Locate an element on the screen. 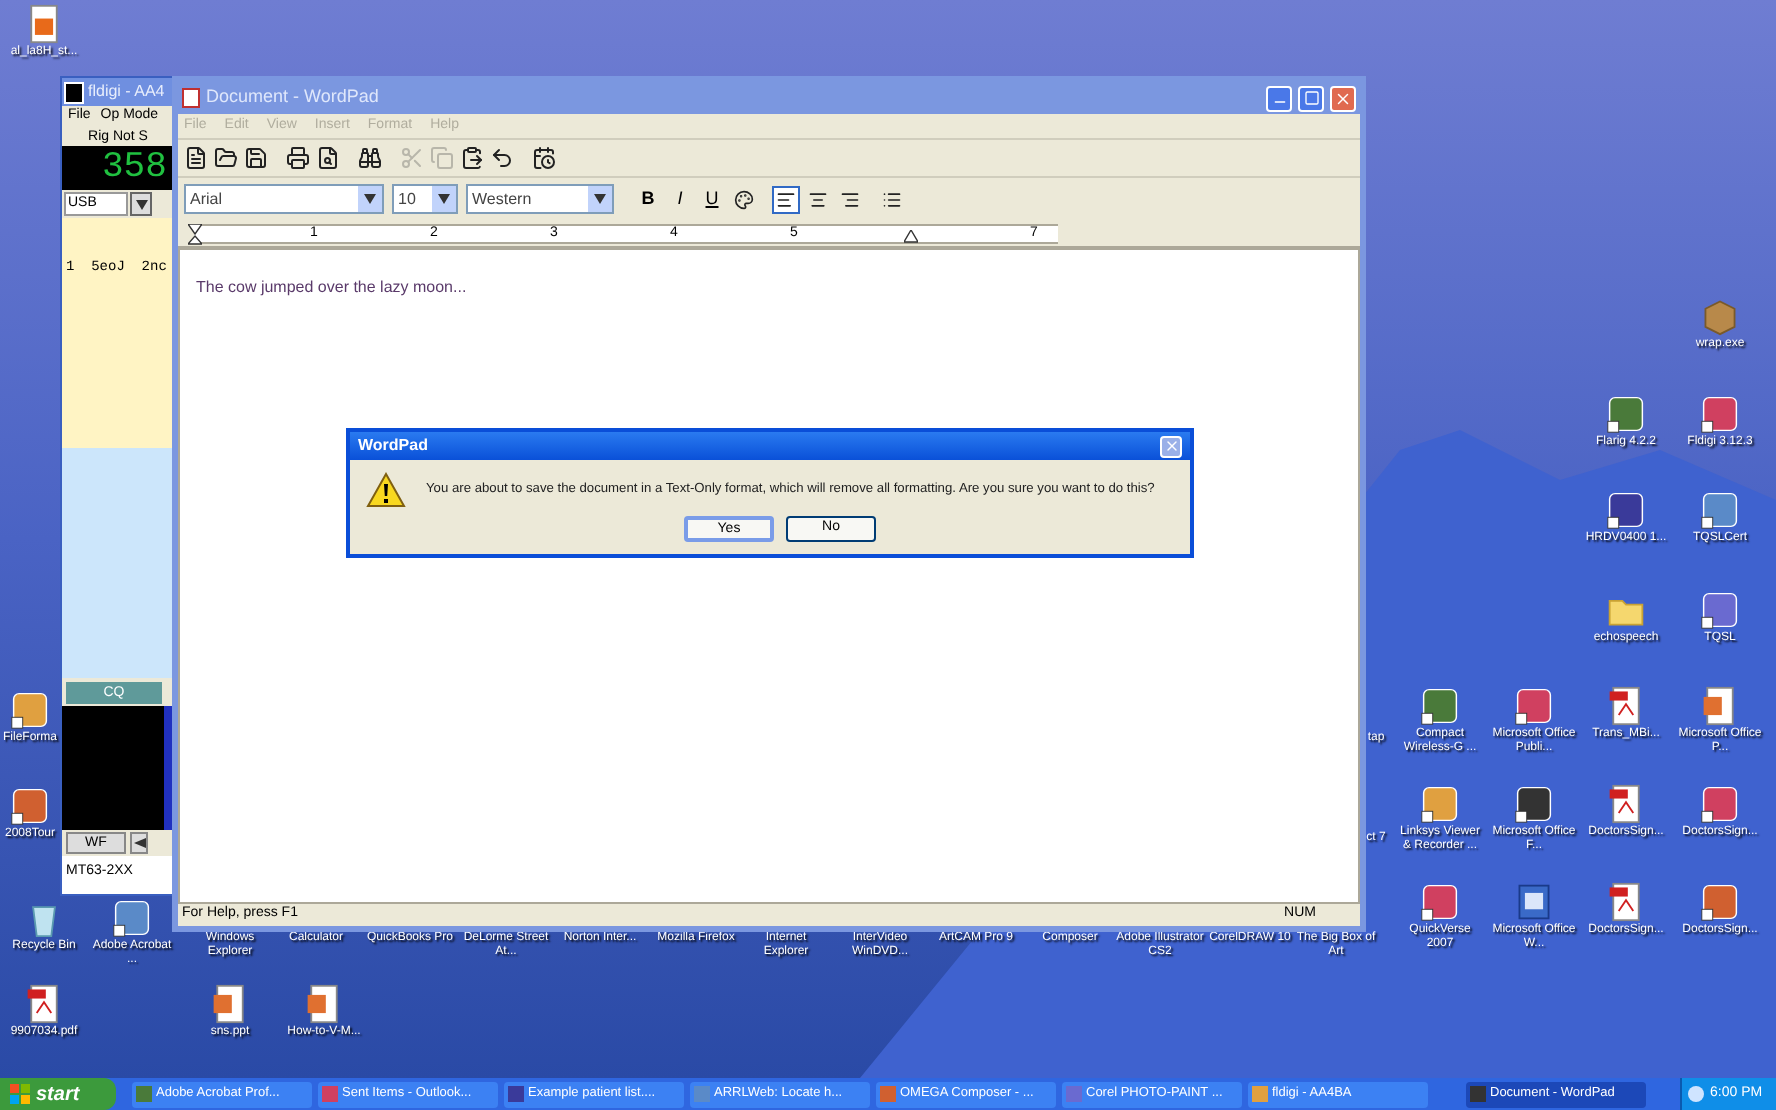  palette-icon is located at coordinates (744, 199).